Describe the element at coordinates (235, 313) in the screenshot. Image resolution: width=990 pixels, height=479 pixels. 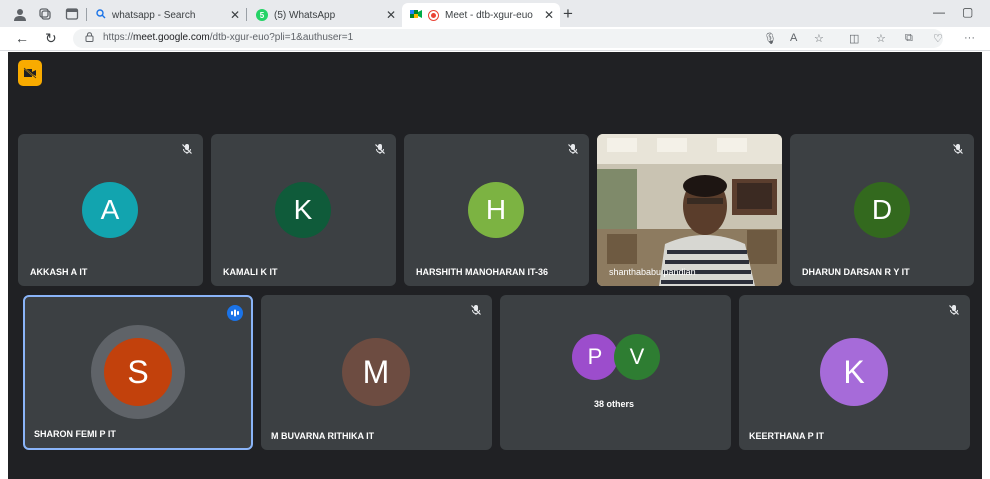
I see `speaking-indicator-icon` at that location.